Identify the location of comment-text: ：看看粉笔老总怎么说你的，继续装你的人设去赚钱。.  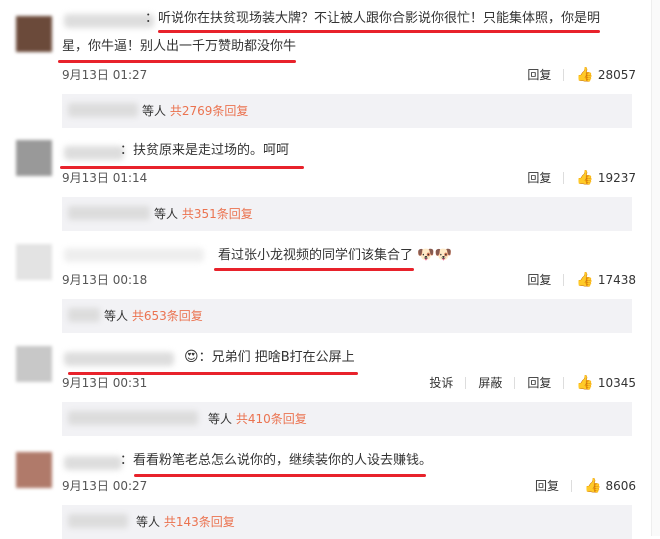
(276, 460).